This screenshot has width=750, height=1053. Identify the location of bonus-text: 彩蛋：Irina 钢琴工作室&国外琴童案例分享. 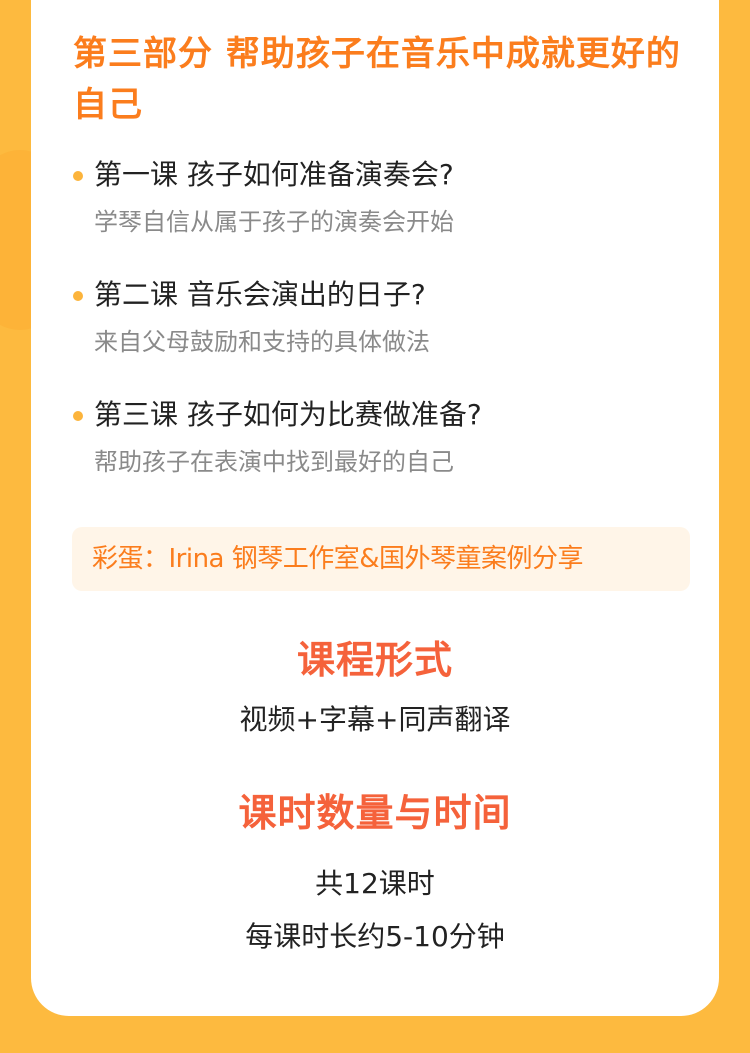
(338, 559).